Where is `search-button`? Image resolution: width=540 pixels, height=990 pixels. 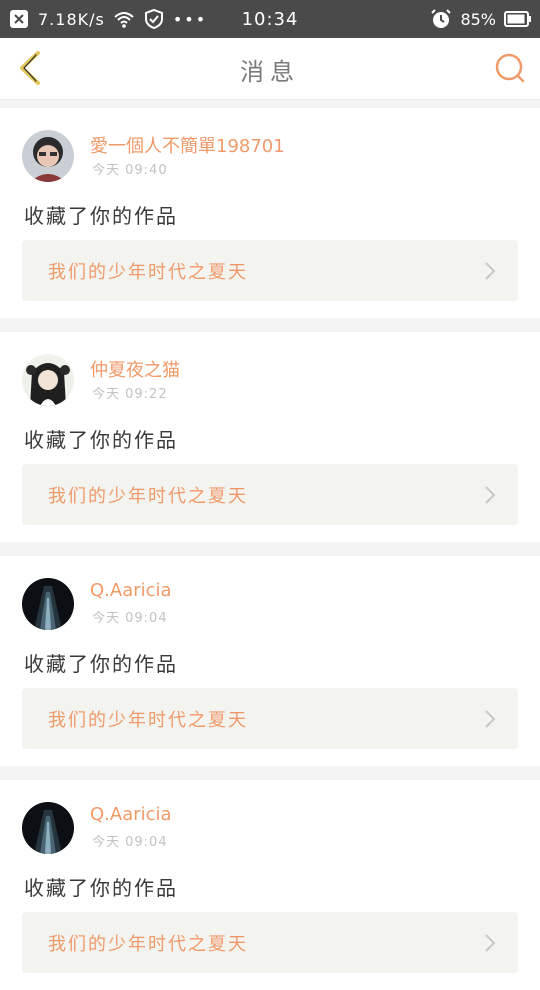
search-button is located at coordinates (510, 68).